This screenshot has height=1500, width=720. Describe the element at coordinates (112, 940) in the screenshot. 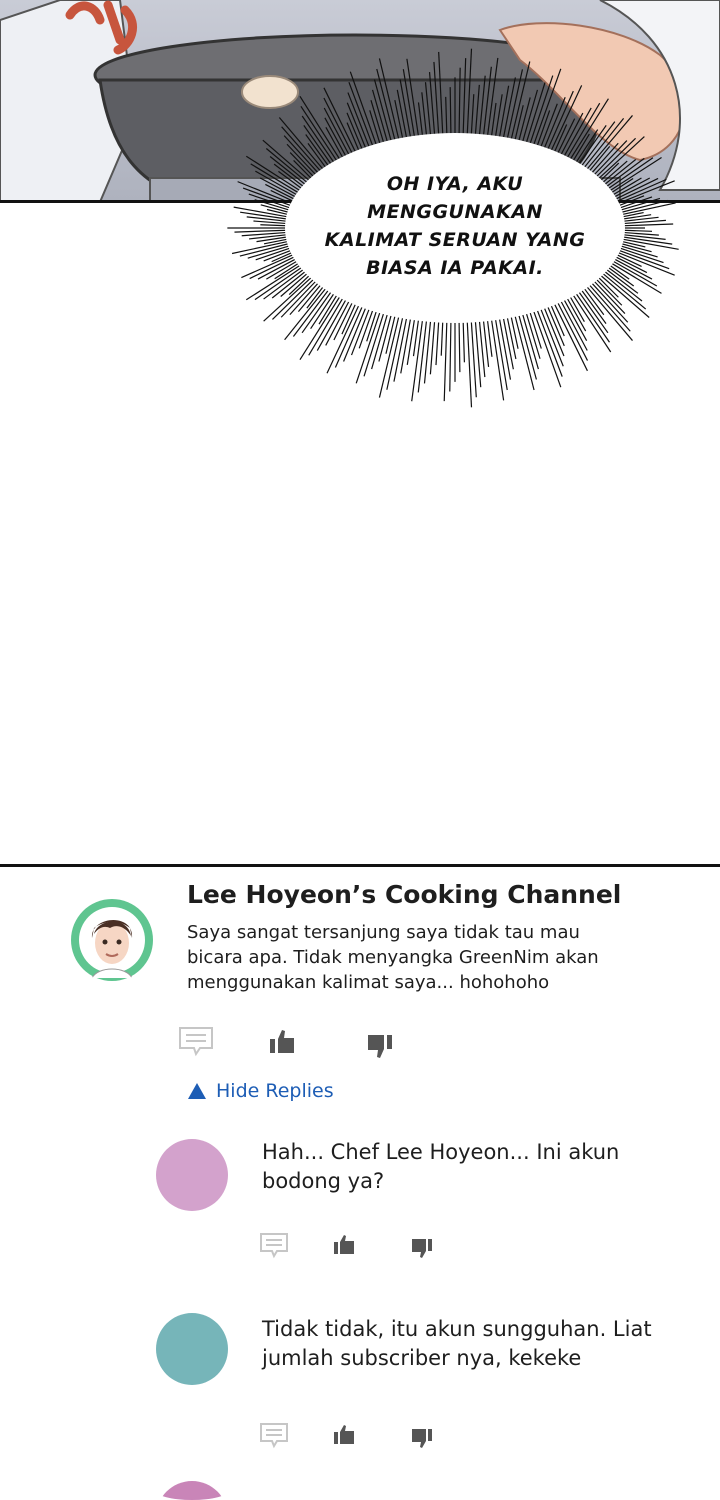

I see `channel-avatar` at that location.